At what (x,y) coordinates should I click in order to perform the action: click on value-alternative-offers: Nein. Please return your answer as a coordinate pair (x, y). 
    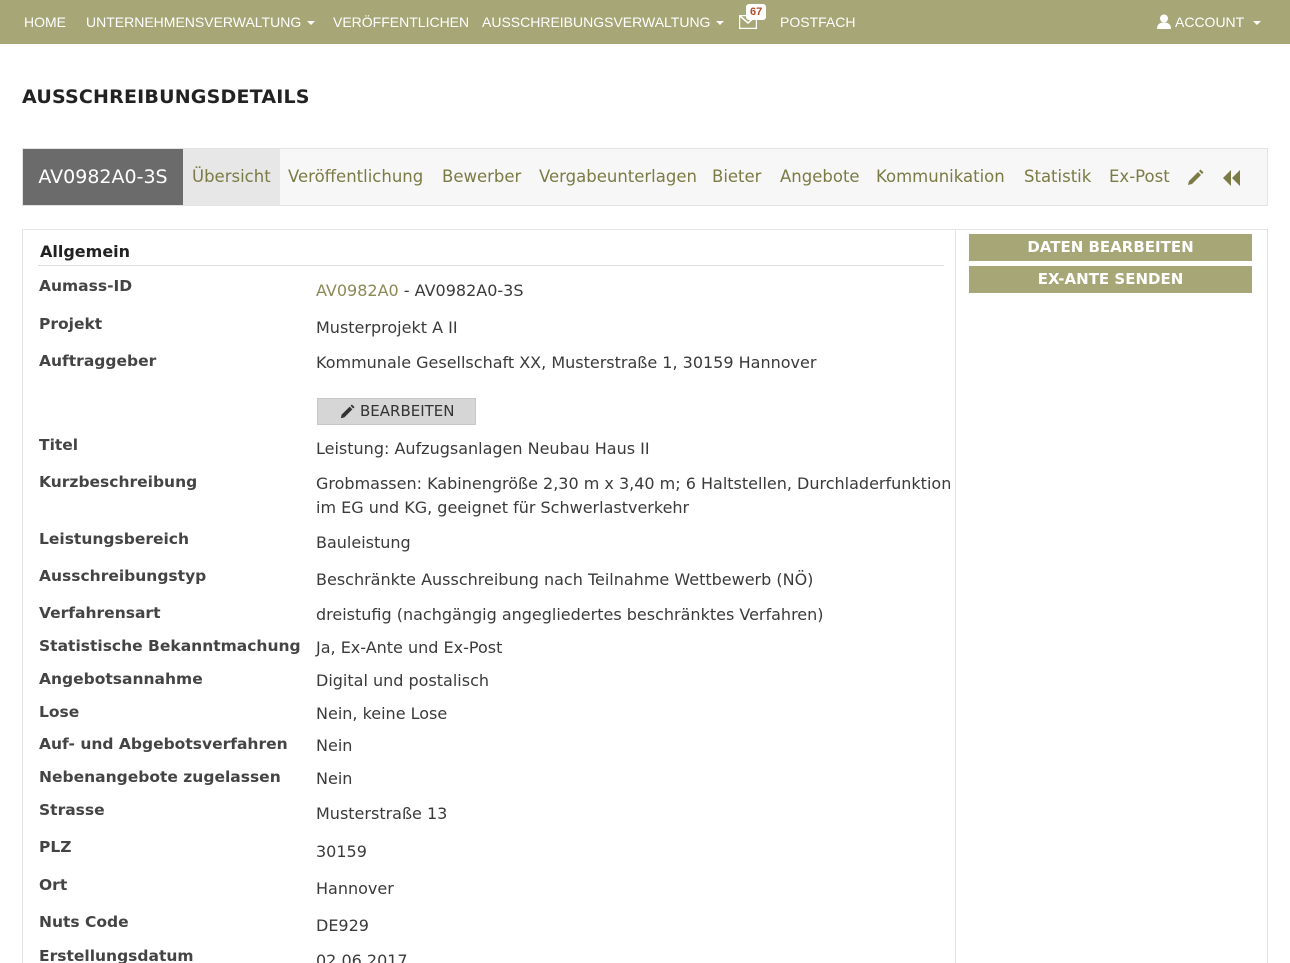
    Looking at the image, I should click on (334, 778).